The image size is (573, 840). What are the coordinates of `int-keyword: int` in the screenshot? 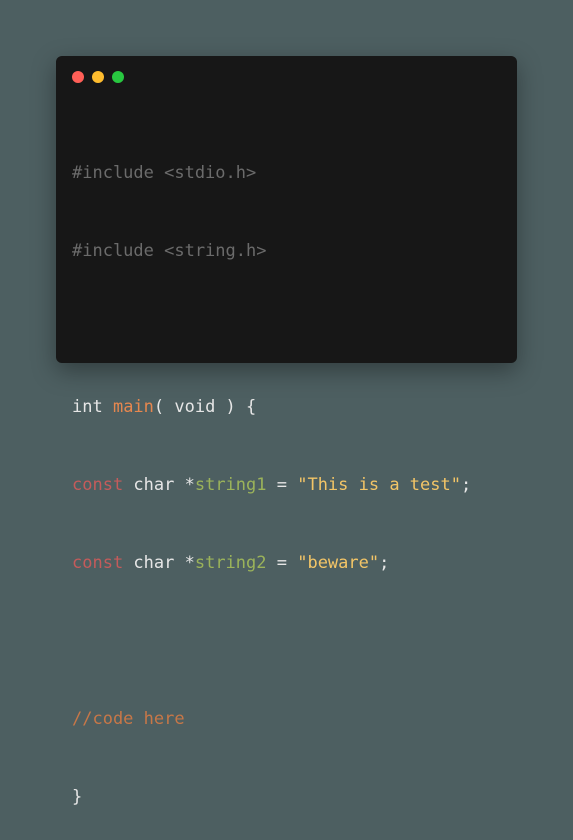 It's located at (92, 407).